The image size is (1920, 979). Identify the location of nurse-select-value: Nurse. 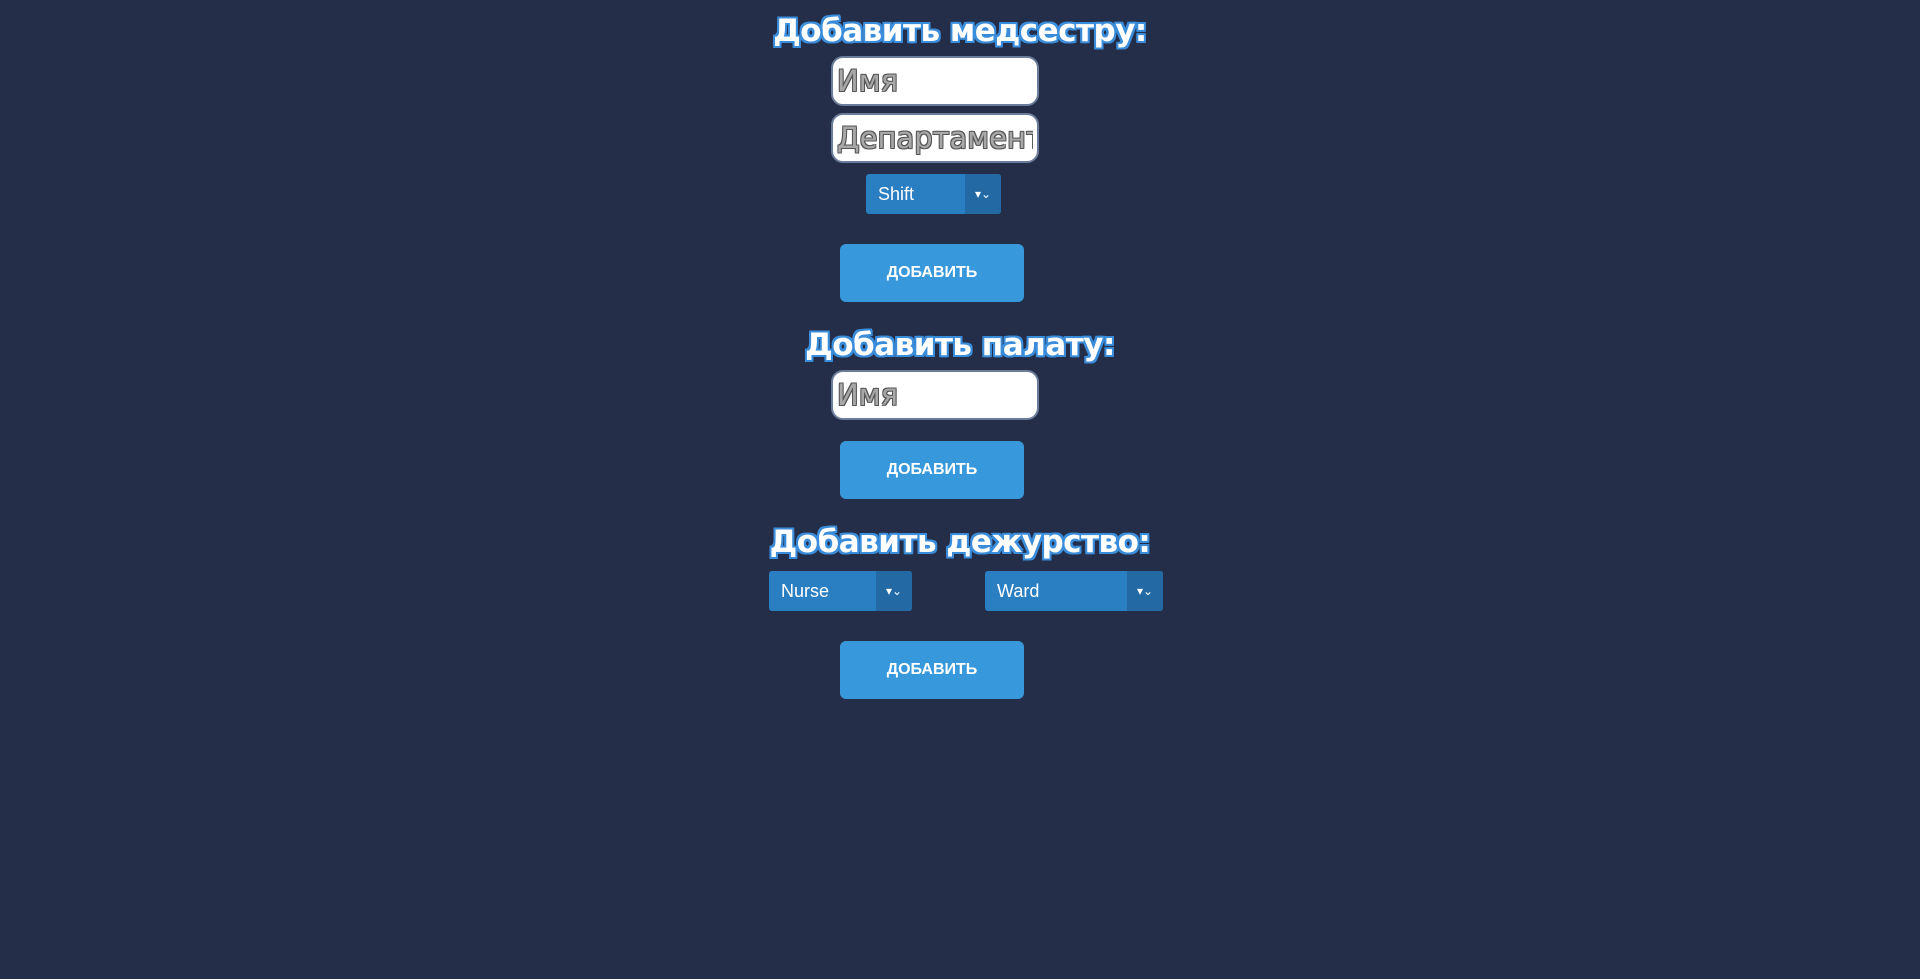
(805, 590).